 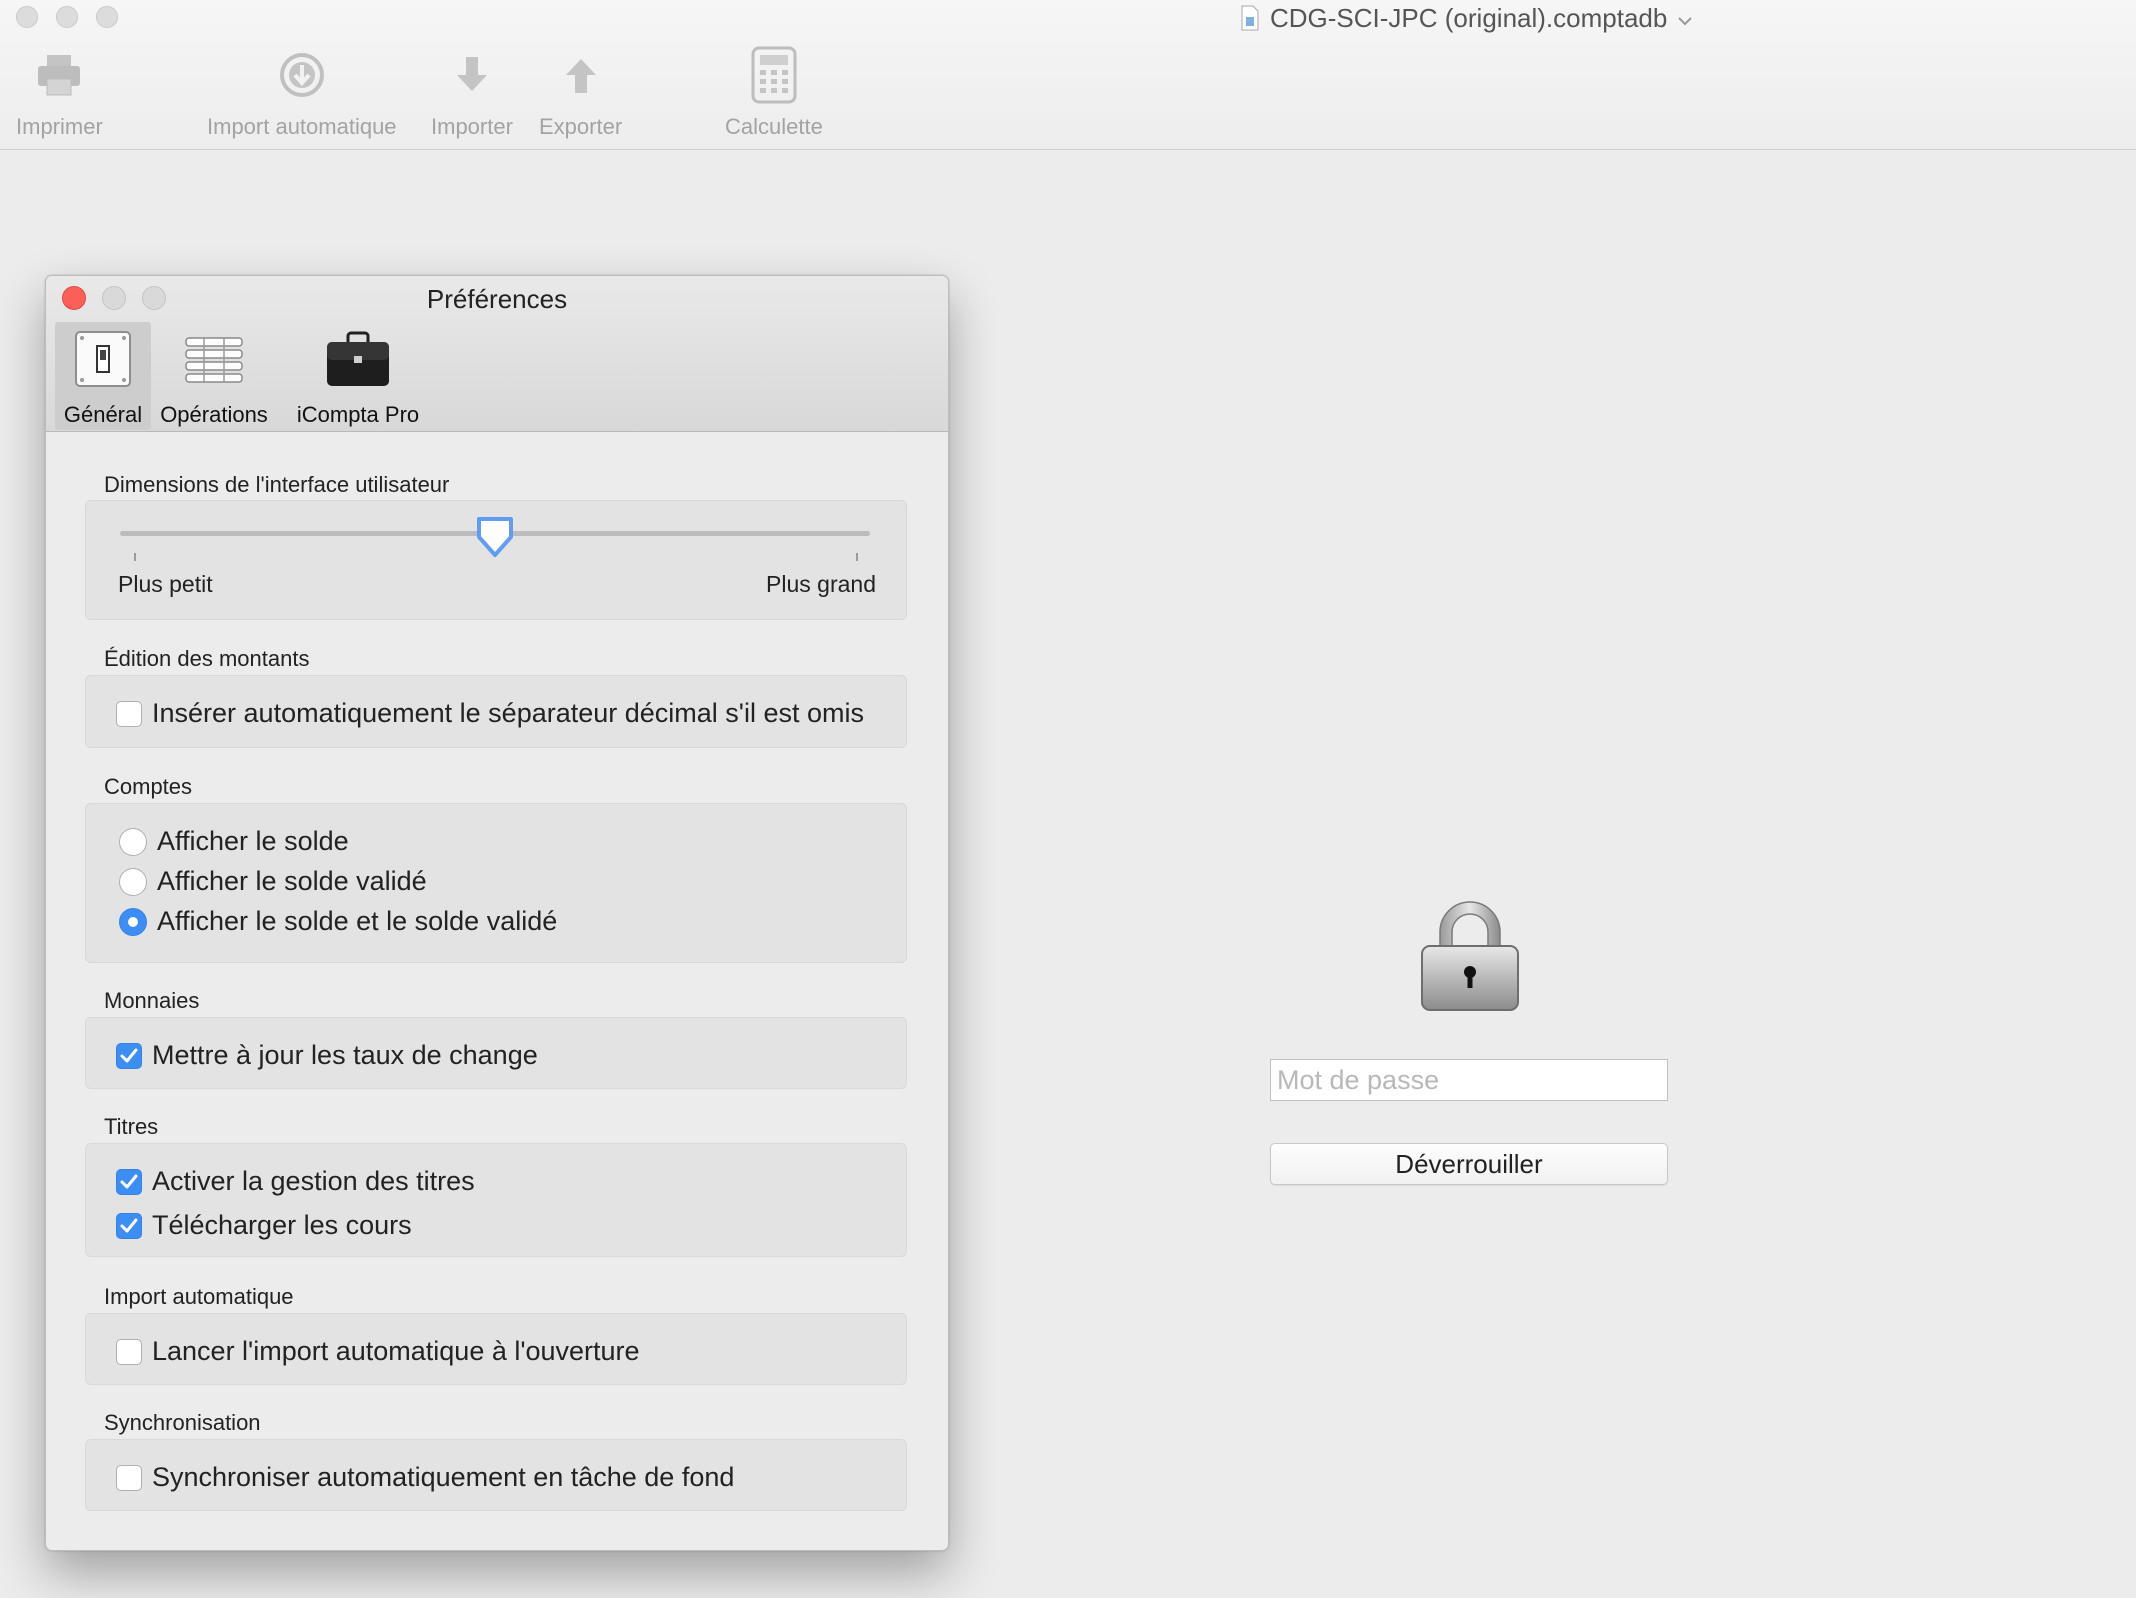 I want to click on radio-show-both-balances: Afficher le solde et le solde validé, so click(x=338, y=921).